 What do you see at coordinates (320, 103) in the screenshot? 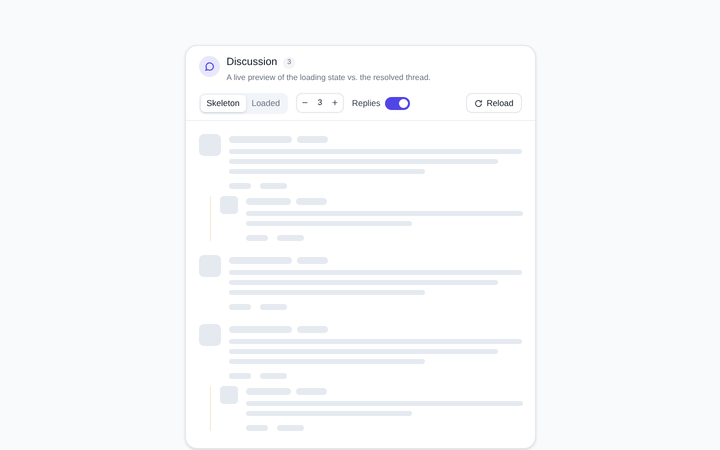
I see `stepper-value: 3` at bounding box center [320, 103].